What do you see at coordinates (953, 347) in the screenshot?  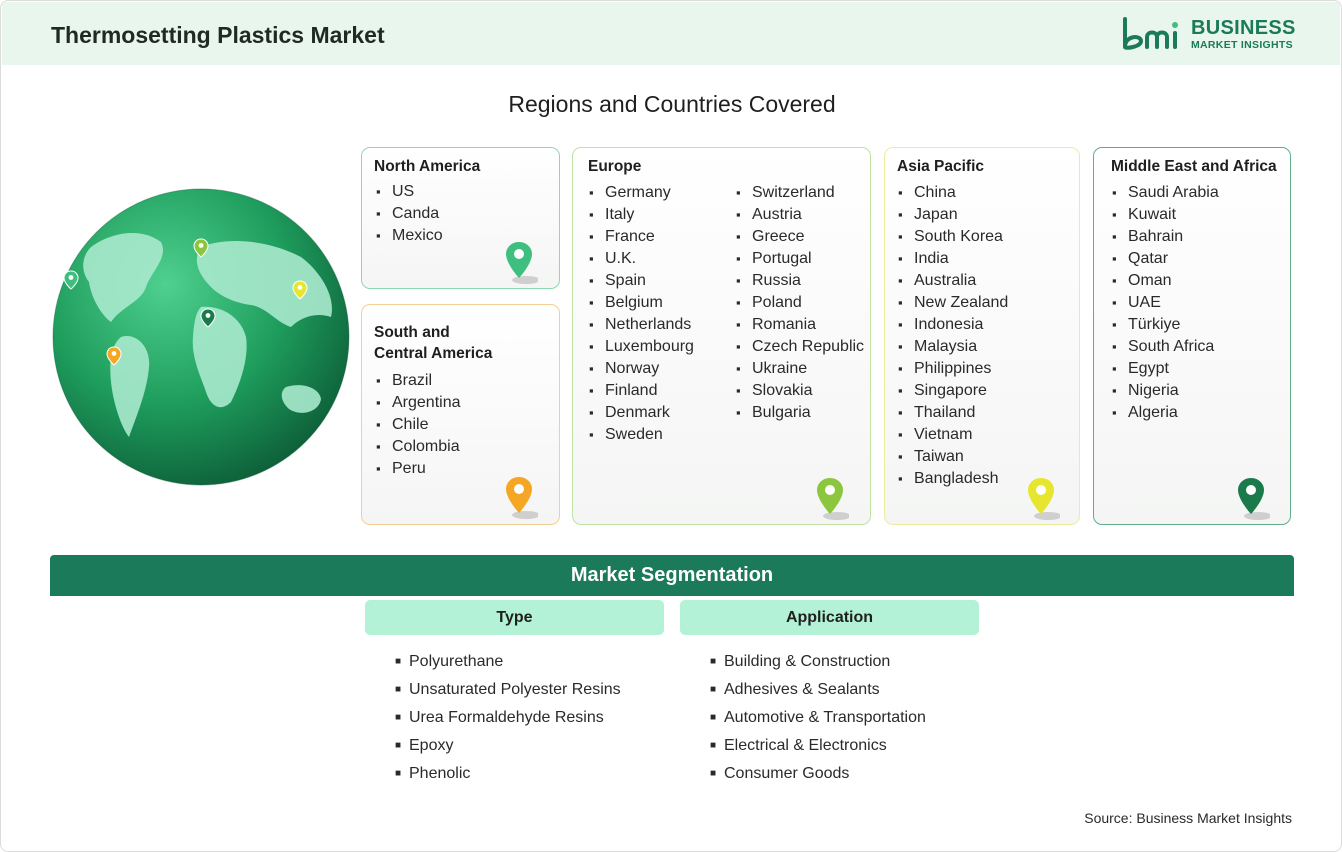 I see `list-item: Malaysia` at bounding box center [953, 347].